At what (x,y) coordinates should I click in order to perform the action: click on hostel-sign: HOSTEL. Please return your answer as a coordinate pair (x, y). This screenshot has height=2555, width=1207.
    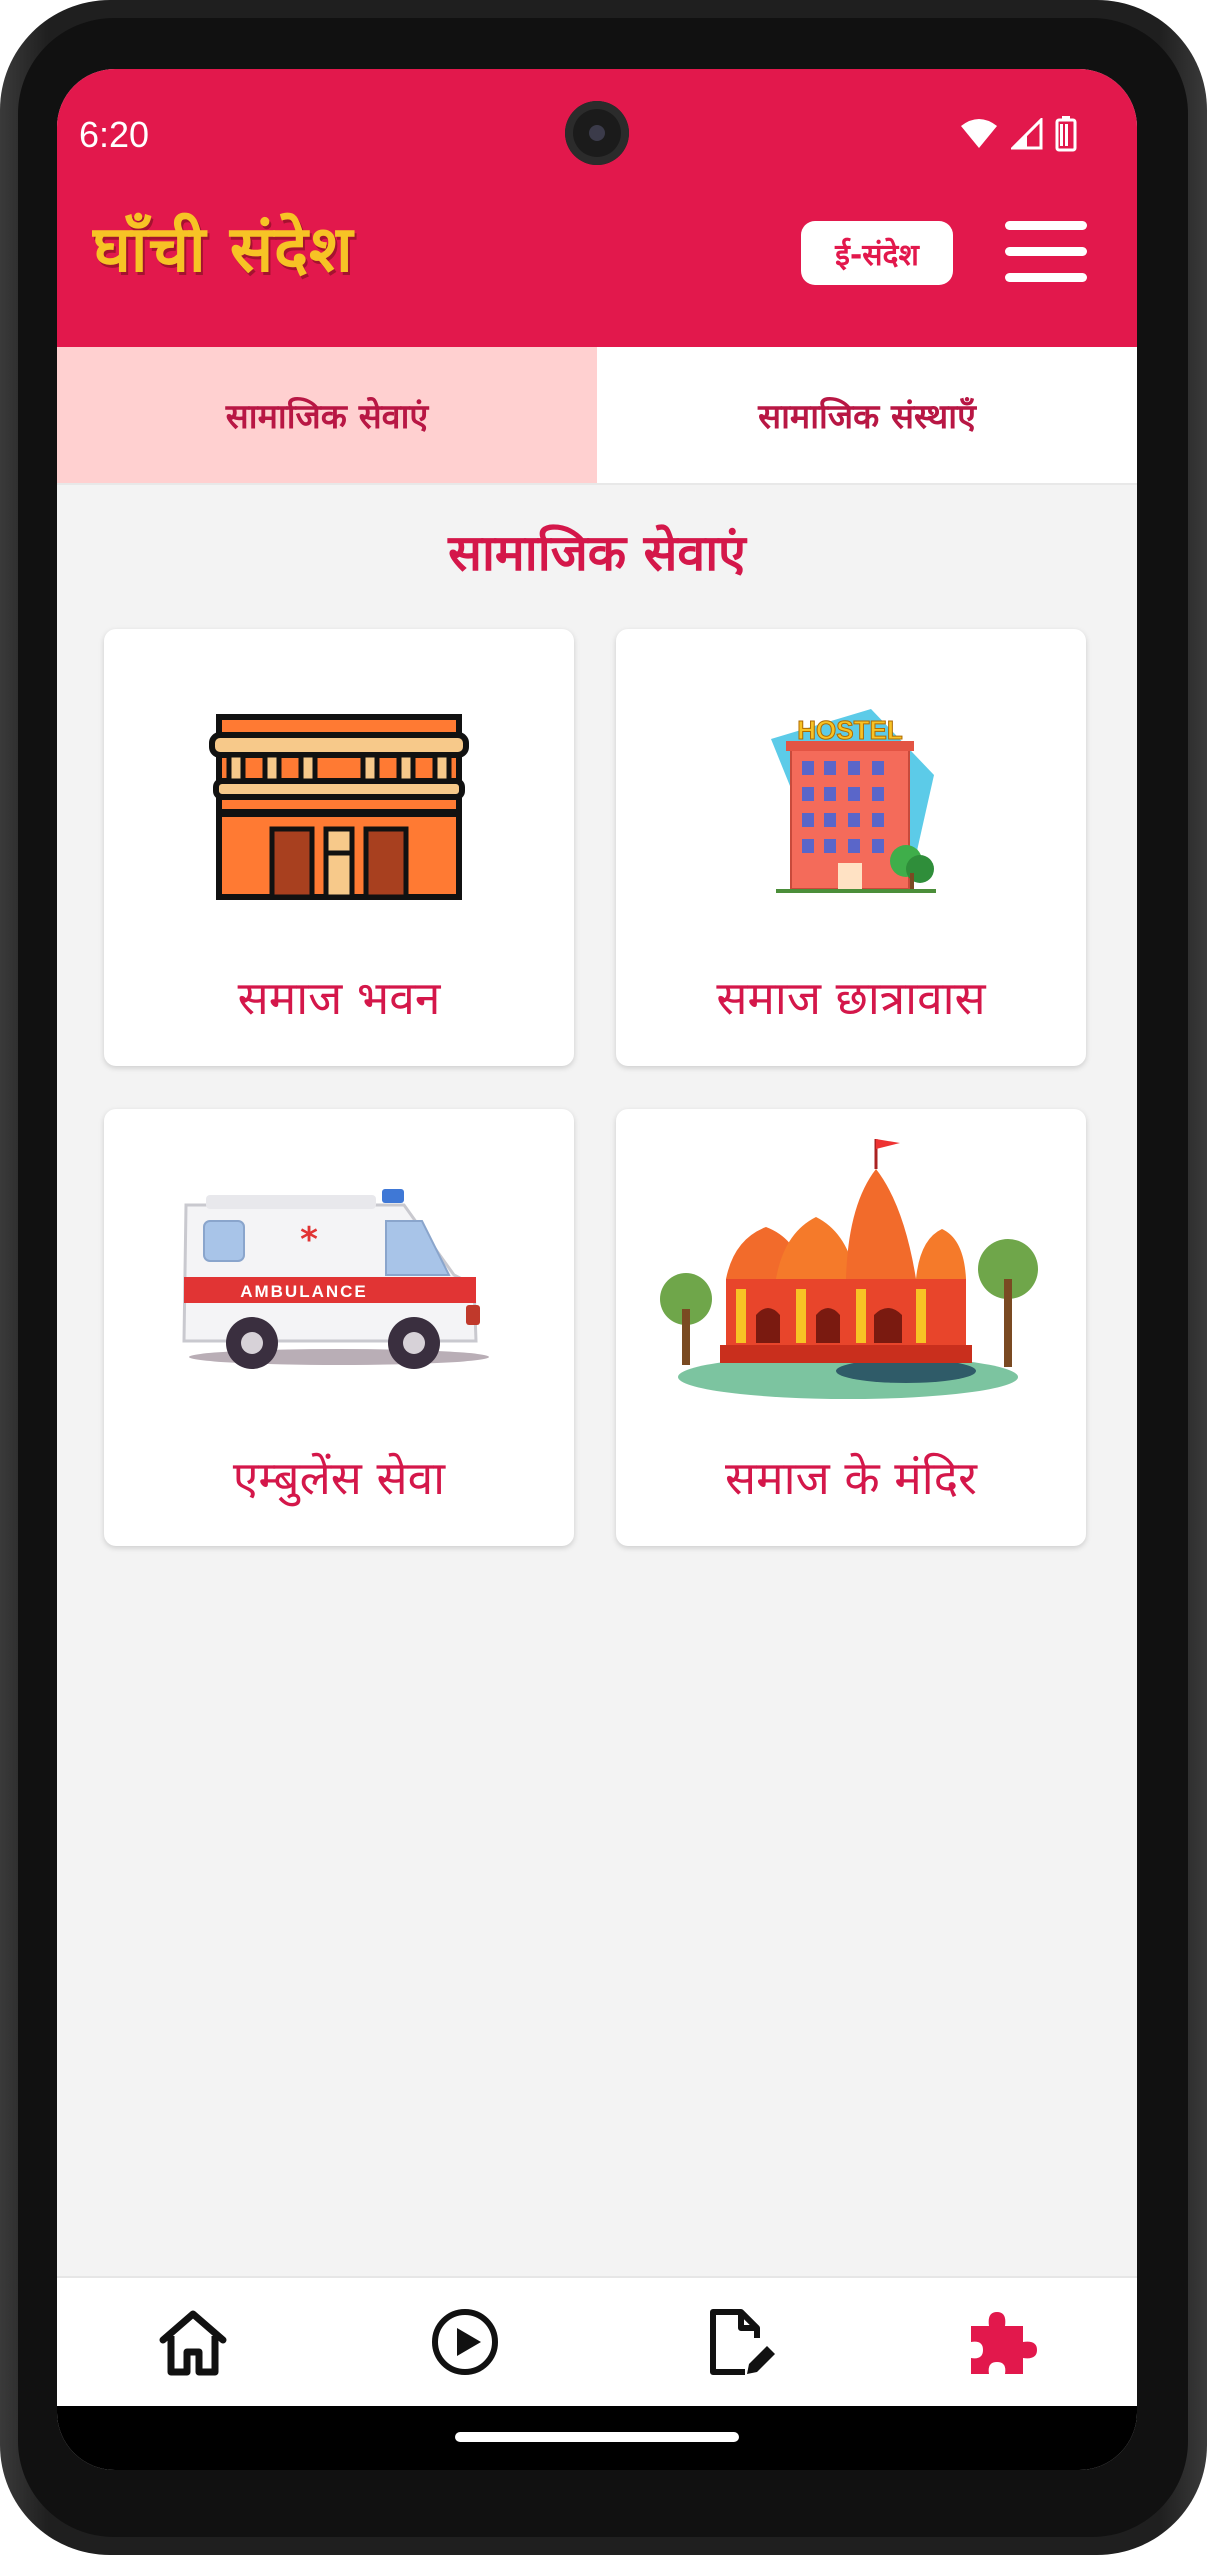
    Looking at the image, I should click on (850, 730).